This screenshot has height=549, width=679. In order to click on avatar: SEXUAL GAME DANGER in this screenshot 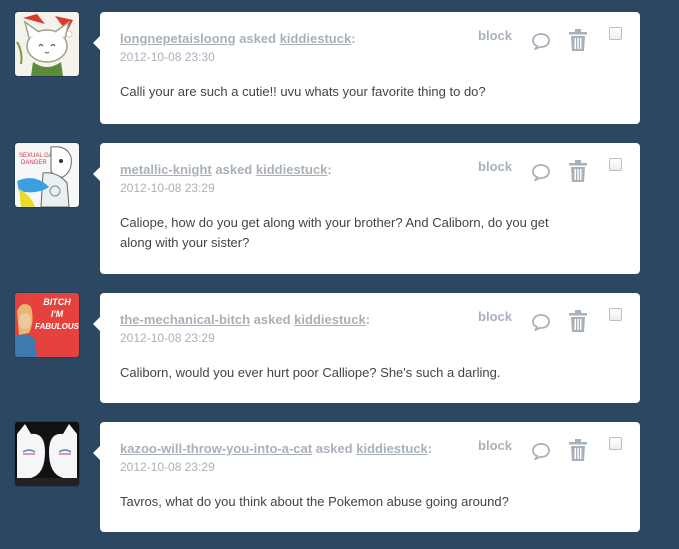, I will do `click(47, 175)`.